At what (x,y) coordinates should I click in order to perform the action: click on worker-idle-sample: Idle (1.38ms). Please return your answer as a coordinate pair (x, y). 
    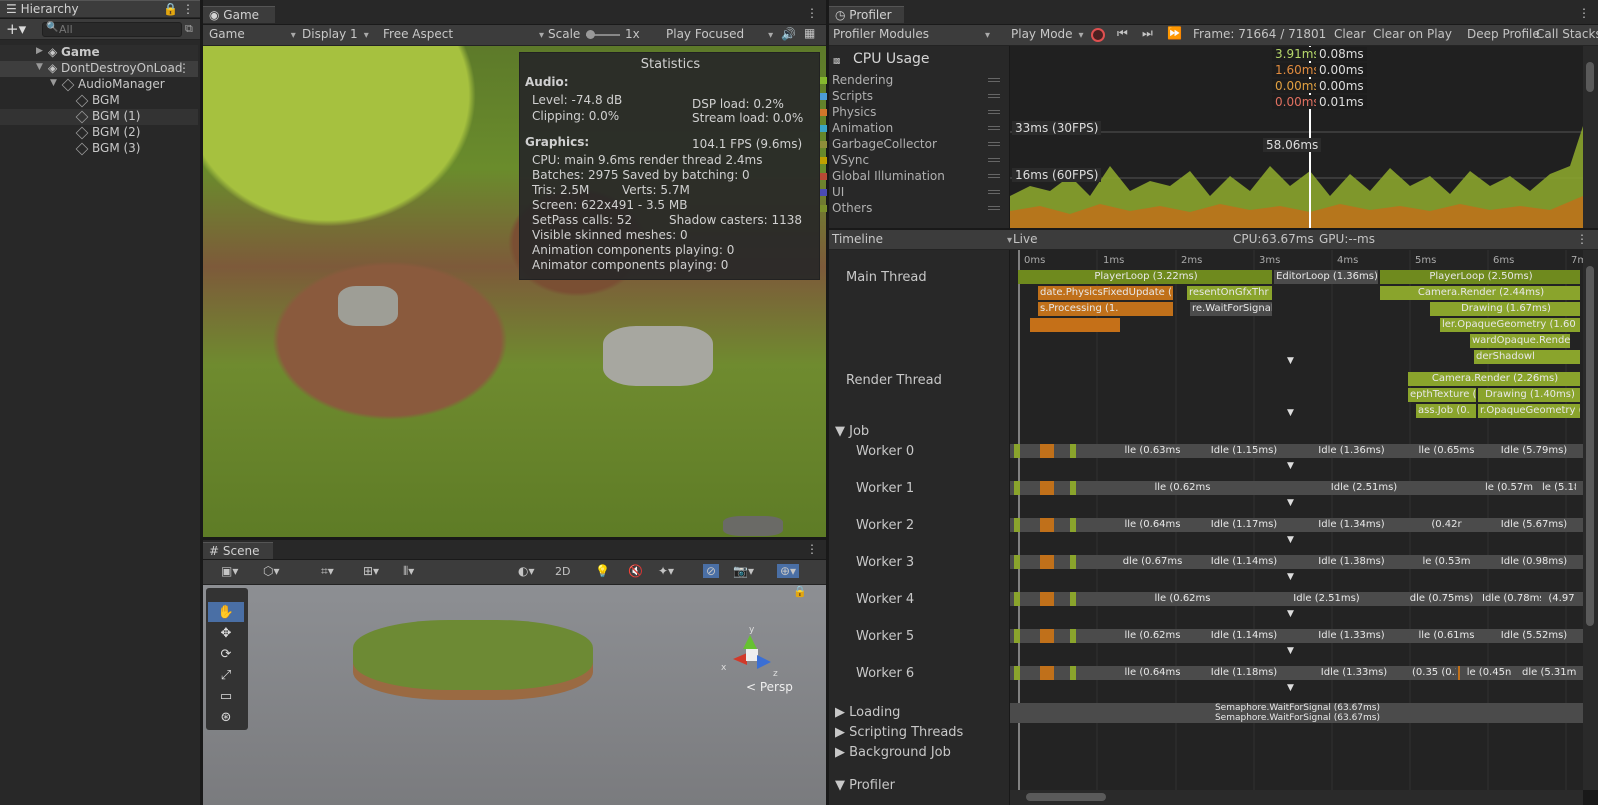
    Looking at the image, I should click on (1350, 562).